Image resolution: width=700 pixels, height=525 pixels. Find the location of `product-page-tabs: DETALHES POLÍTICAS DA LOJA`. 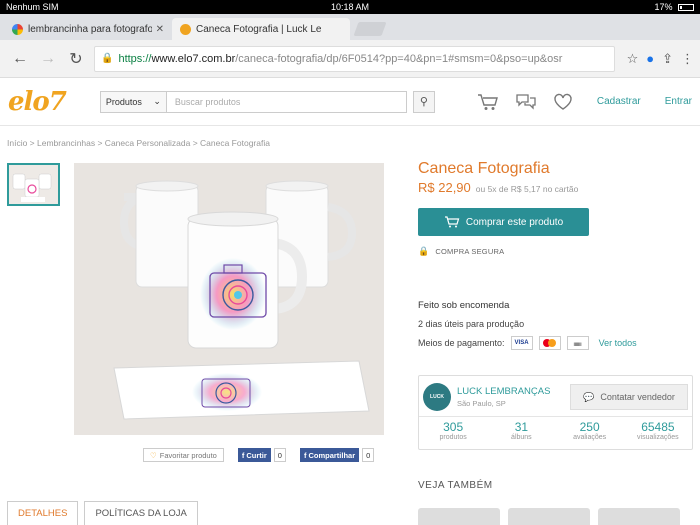

product-page-tabs: DETALHES POLÍTICAS DA LOJA is located at coordinates (102, 513).